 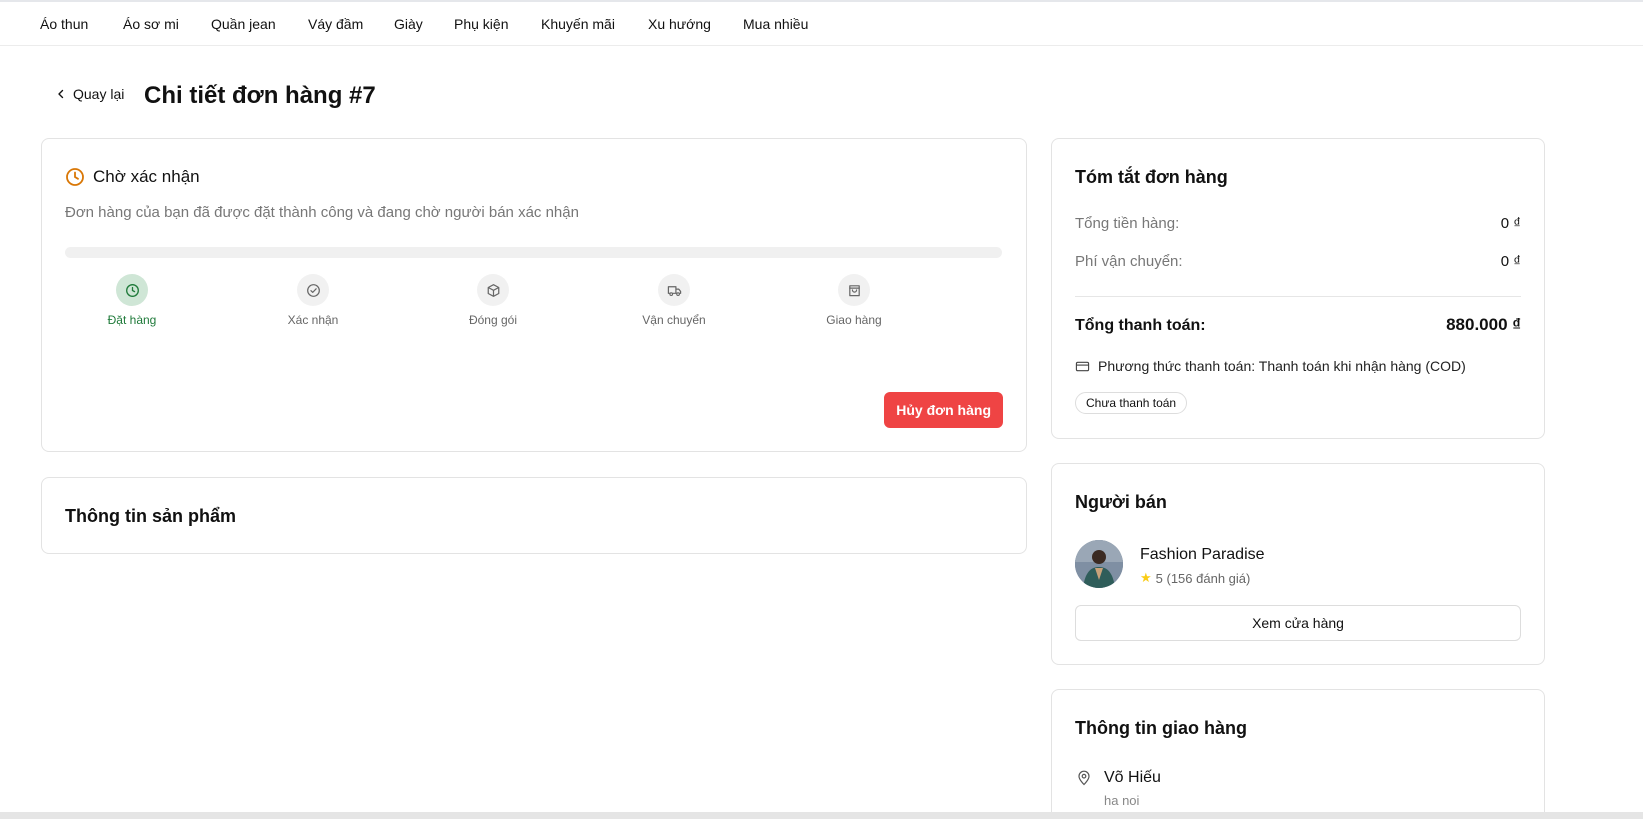 What do you see at coordinates (1298, 296) in the screenshot?
I see `summary-divider` at bounding box center [1298, 296].